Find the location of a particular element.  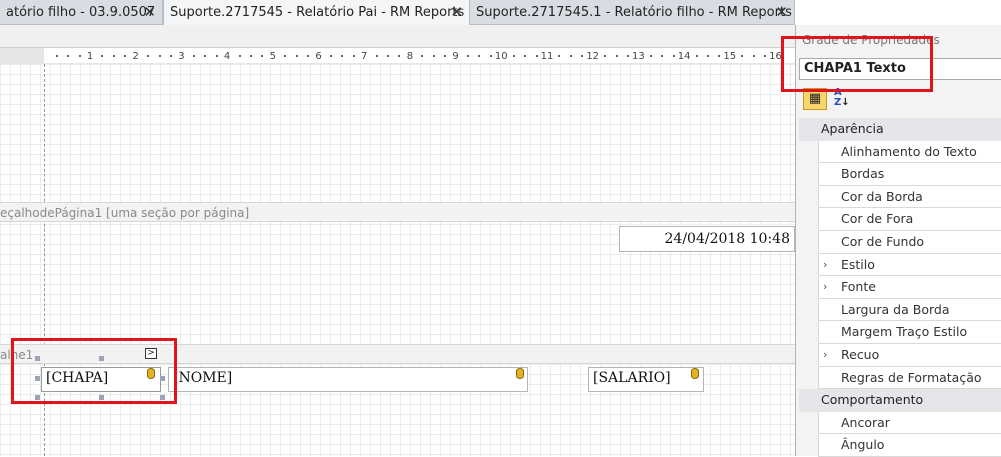

property-label: Aparência is located at coordinates (852, 128).